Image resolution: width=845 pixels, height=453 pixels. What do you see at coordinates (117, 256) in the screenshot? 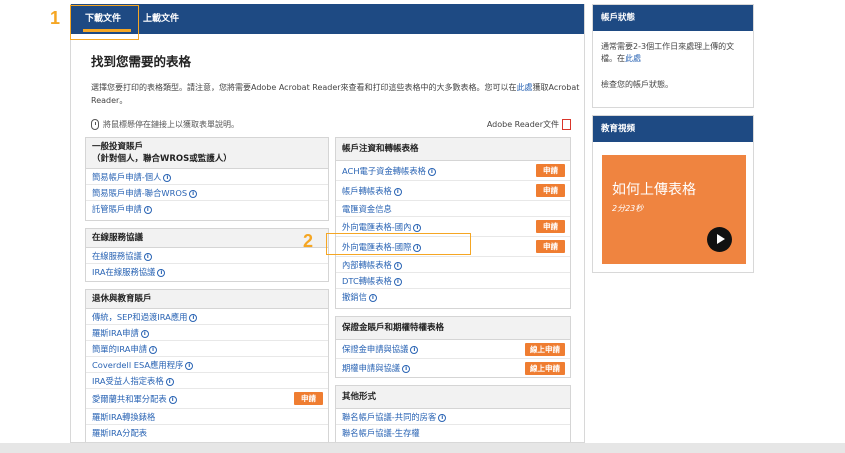
I see `form-link: 在線服務協議` at bounding box center [117, 256].